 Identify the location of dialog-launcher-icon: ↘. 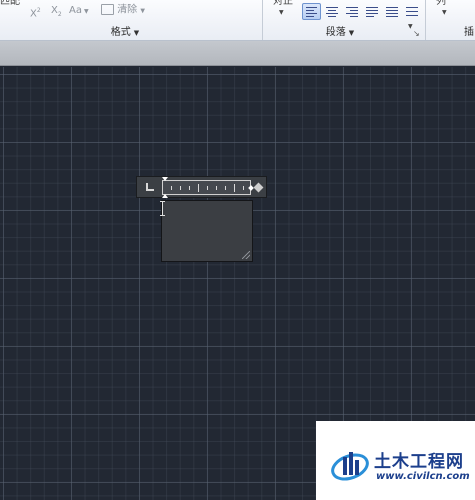
(416, 33).